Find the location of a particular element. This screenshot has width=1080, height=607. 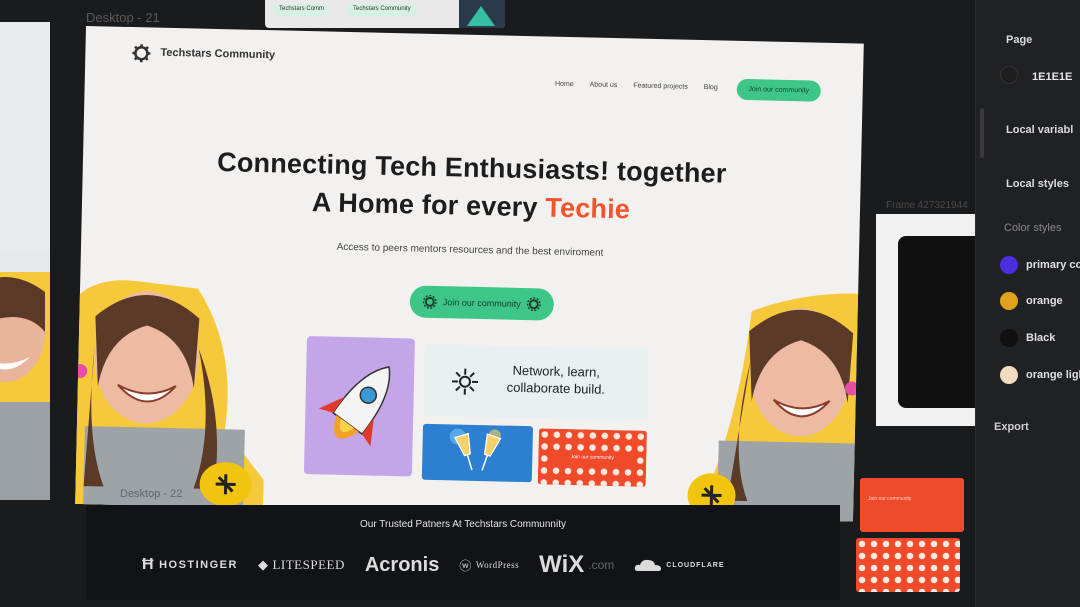

nav-featured-projects: Featured projects is located at coordinates (660, 86).